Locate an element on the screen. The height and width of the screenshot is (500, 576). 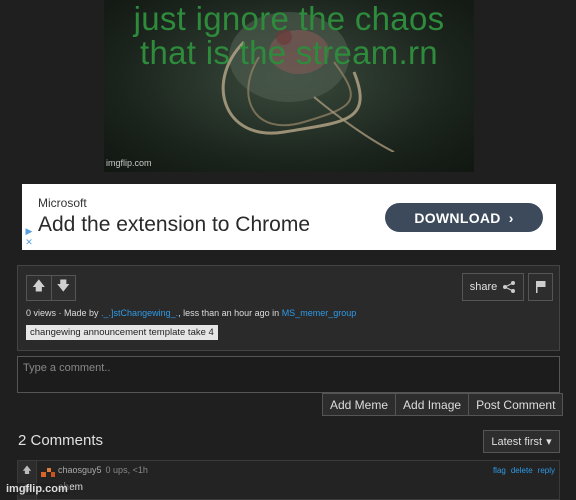
ad-info-icon: ▶ is located at coordinates (29, 231).